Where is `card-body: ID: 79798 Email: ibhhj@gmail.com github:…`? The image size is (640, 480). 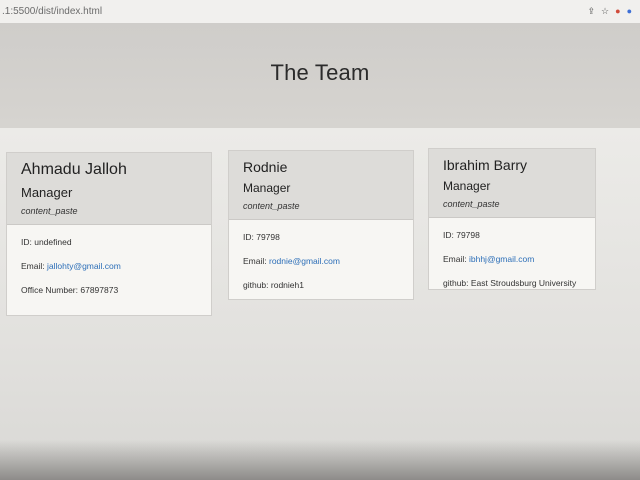 card-body: ID: 79798 Email: ibhhj@gmail.com github:… is located at coordinates (512, 266).